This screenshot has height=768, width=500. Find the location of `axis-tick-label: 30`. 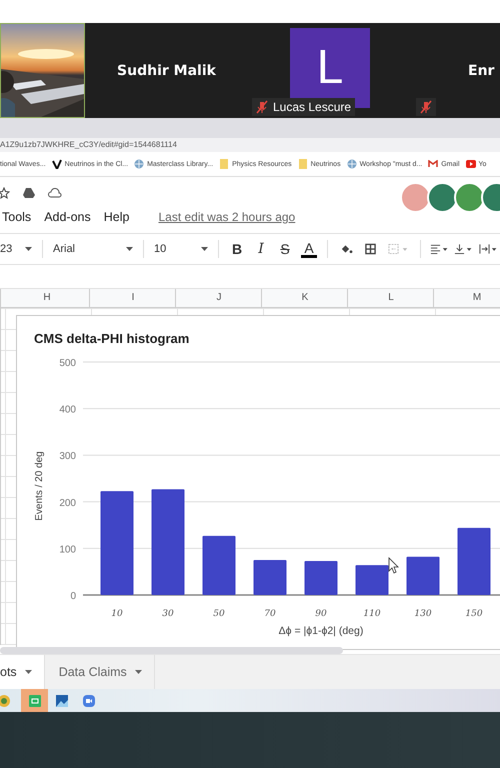

axis-tick-label: 30 is located at coordinates (168, 614).